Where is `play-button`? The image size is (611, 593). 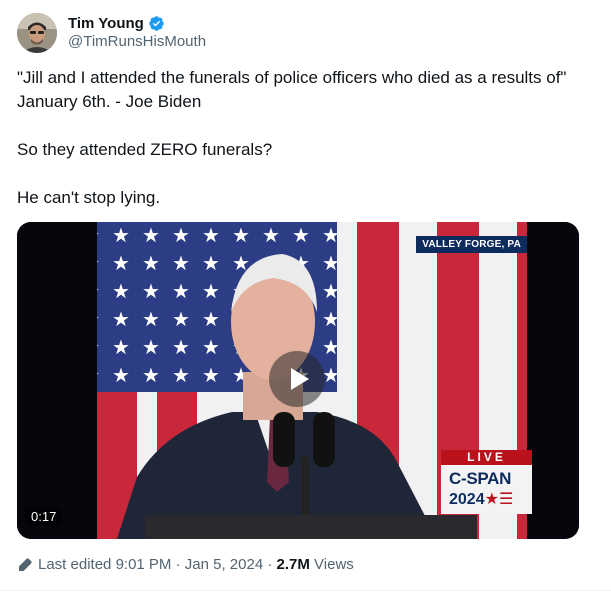
play-button is located at coordinates (297, 379).